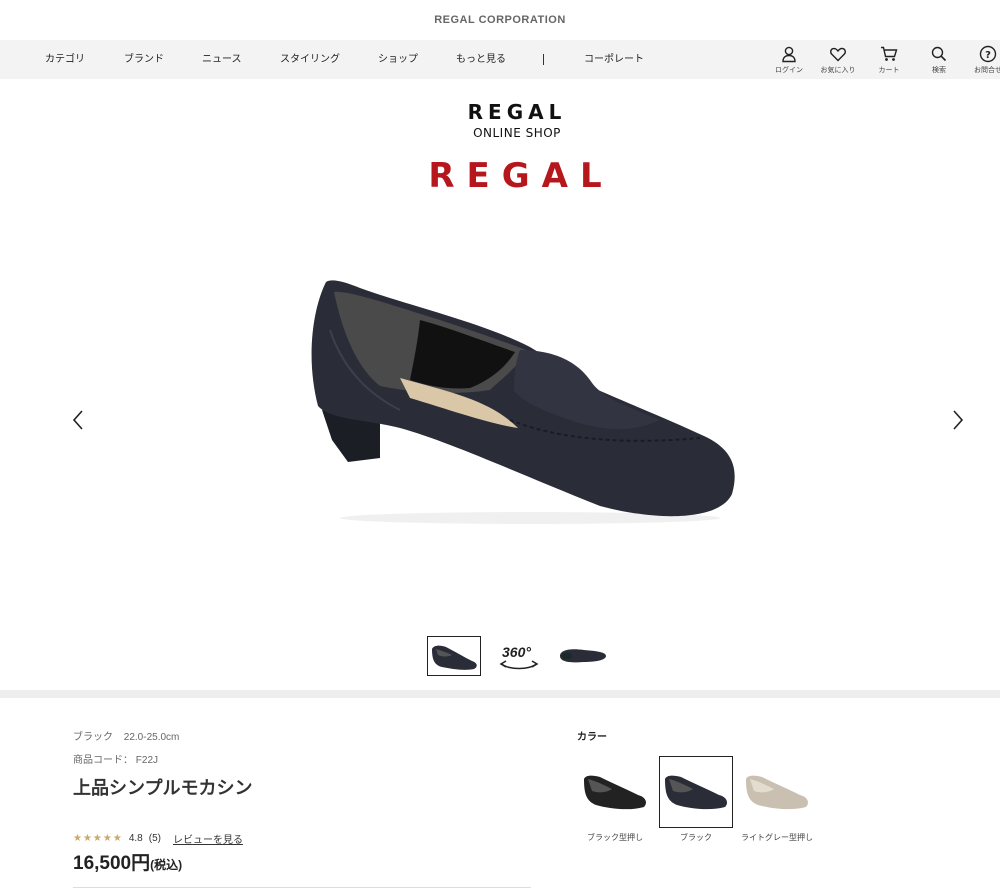 The height and width of the screenshot is (892, 1000). Describe the element at coordinates (939, 54) in the screenshot. I see `search-icon` at that location.